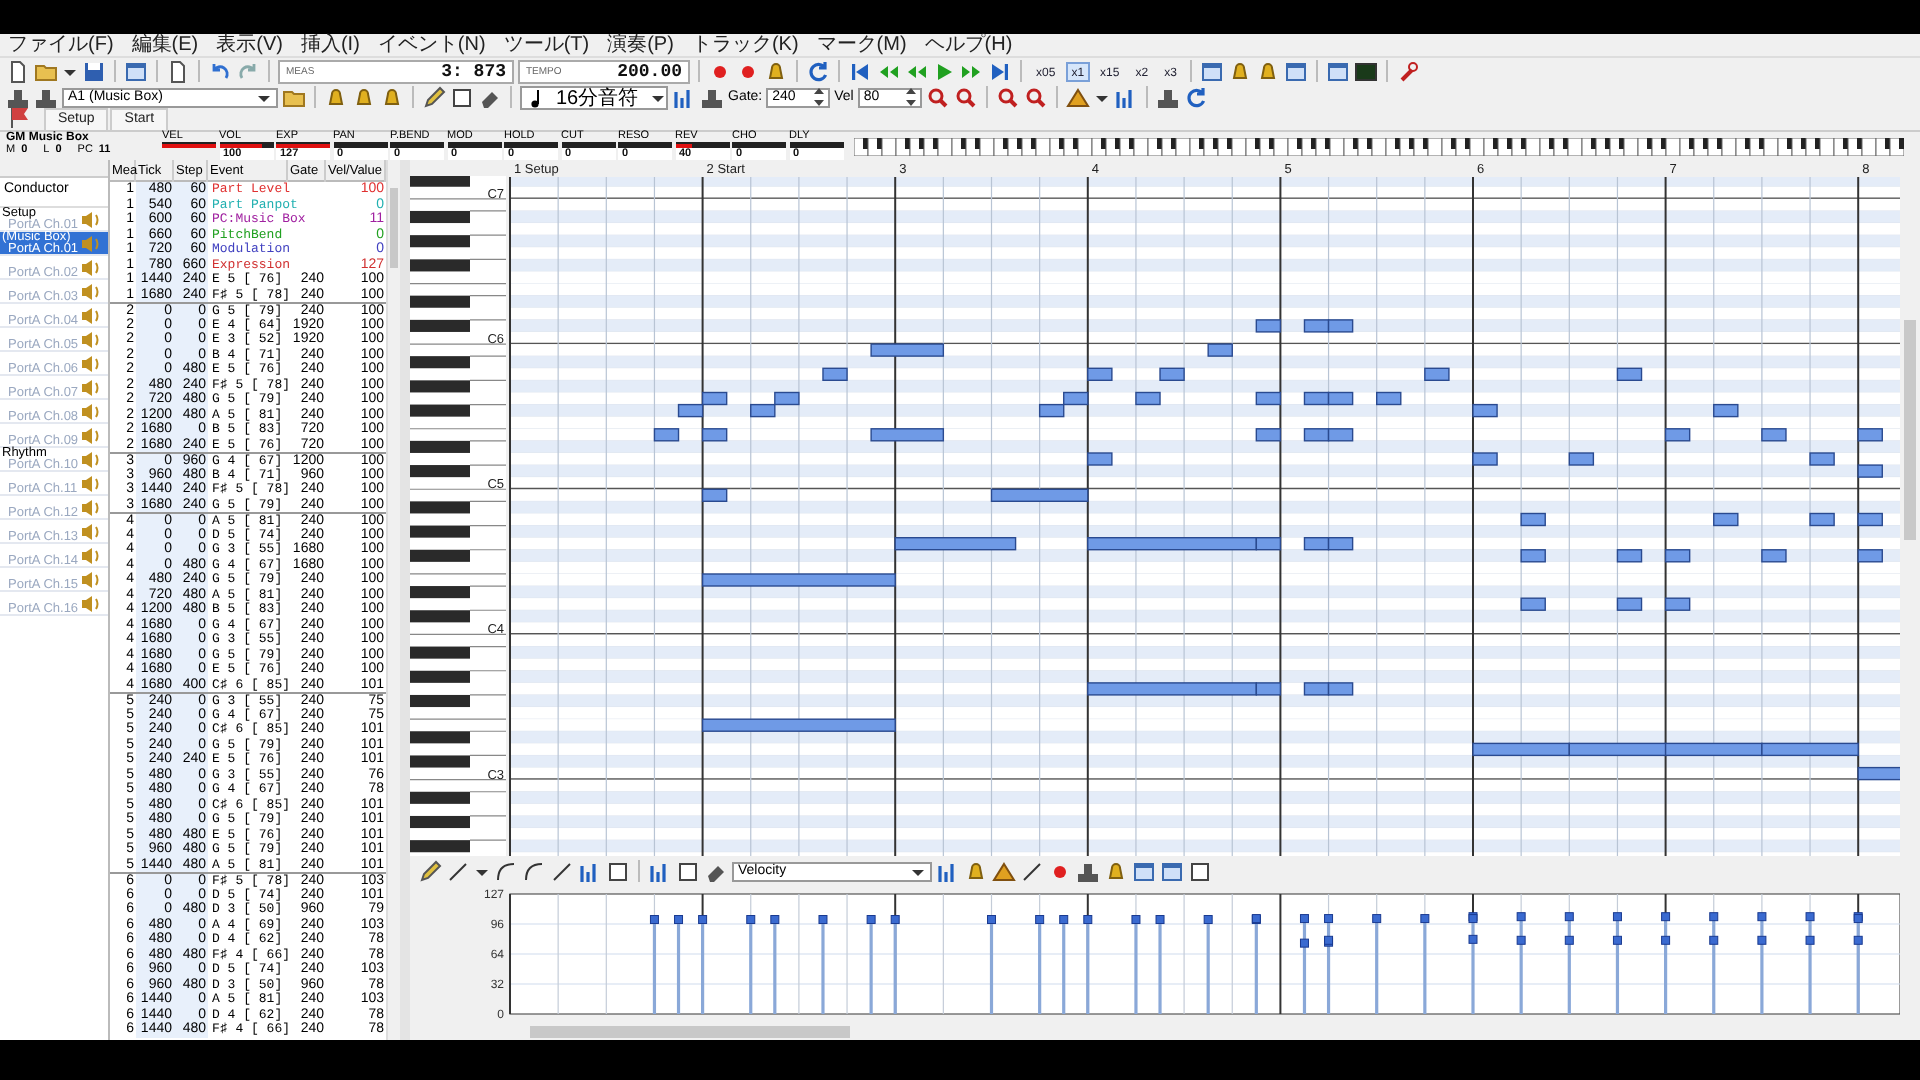 This screenshot has width=1920, height=1080. I want to click on menu-item: 編集(E), so click(165, 45).